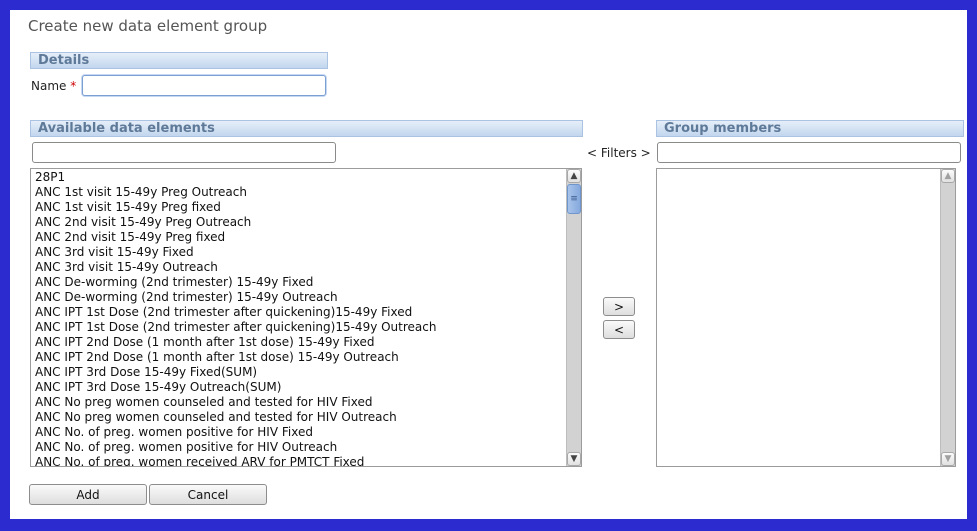  Describe the element at coordinates (73, 86) in the screenshot. I see `required-mark: *` at that location.